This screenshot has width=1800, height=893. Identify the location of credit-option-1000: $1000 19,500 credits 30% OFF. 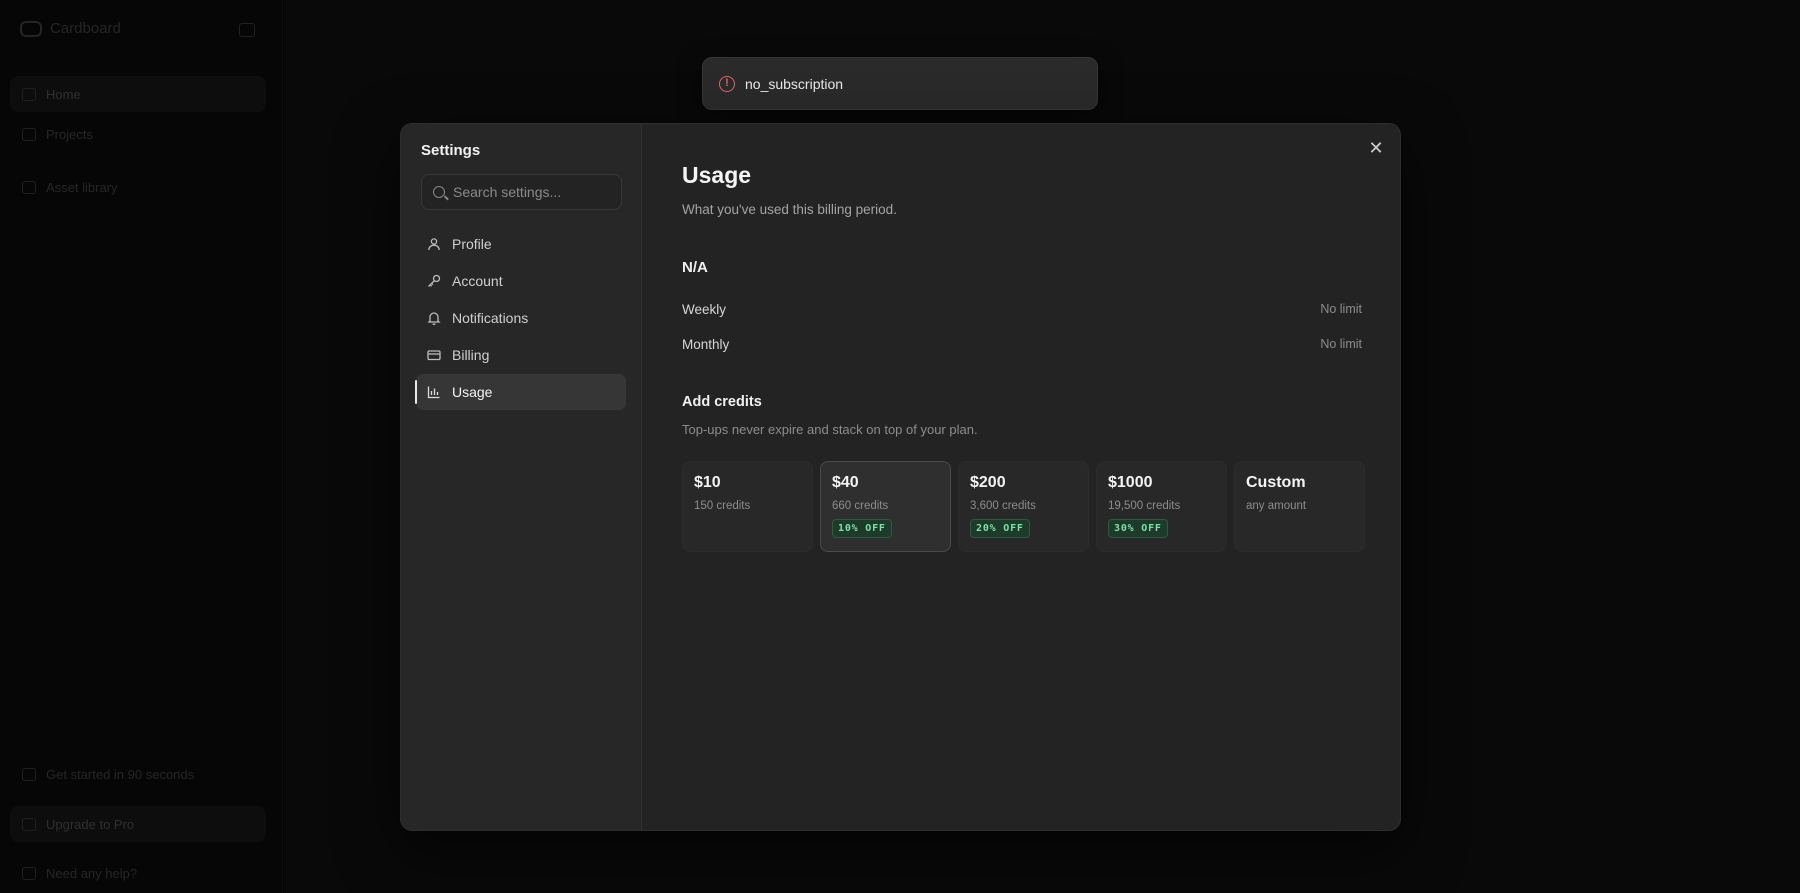
(1161, 506).